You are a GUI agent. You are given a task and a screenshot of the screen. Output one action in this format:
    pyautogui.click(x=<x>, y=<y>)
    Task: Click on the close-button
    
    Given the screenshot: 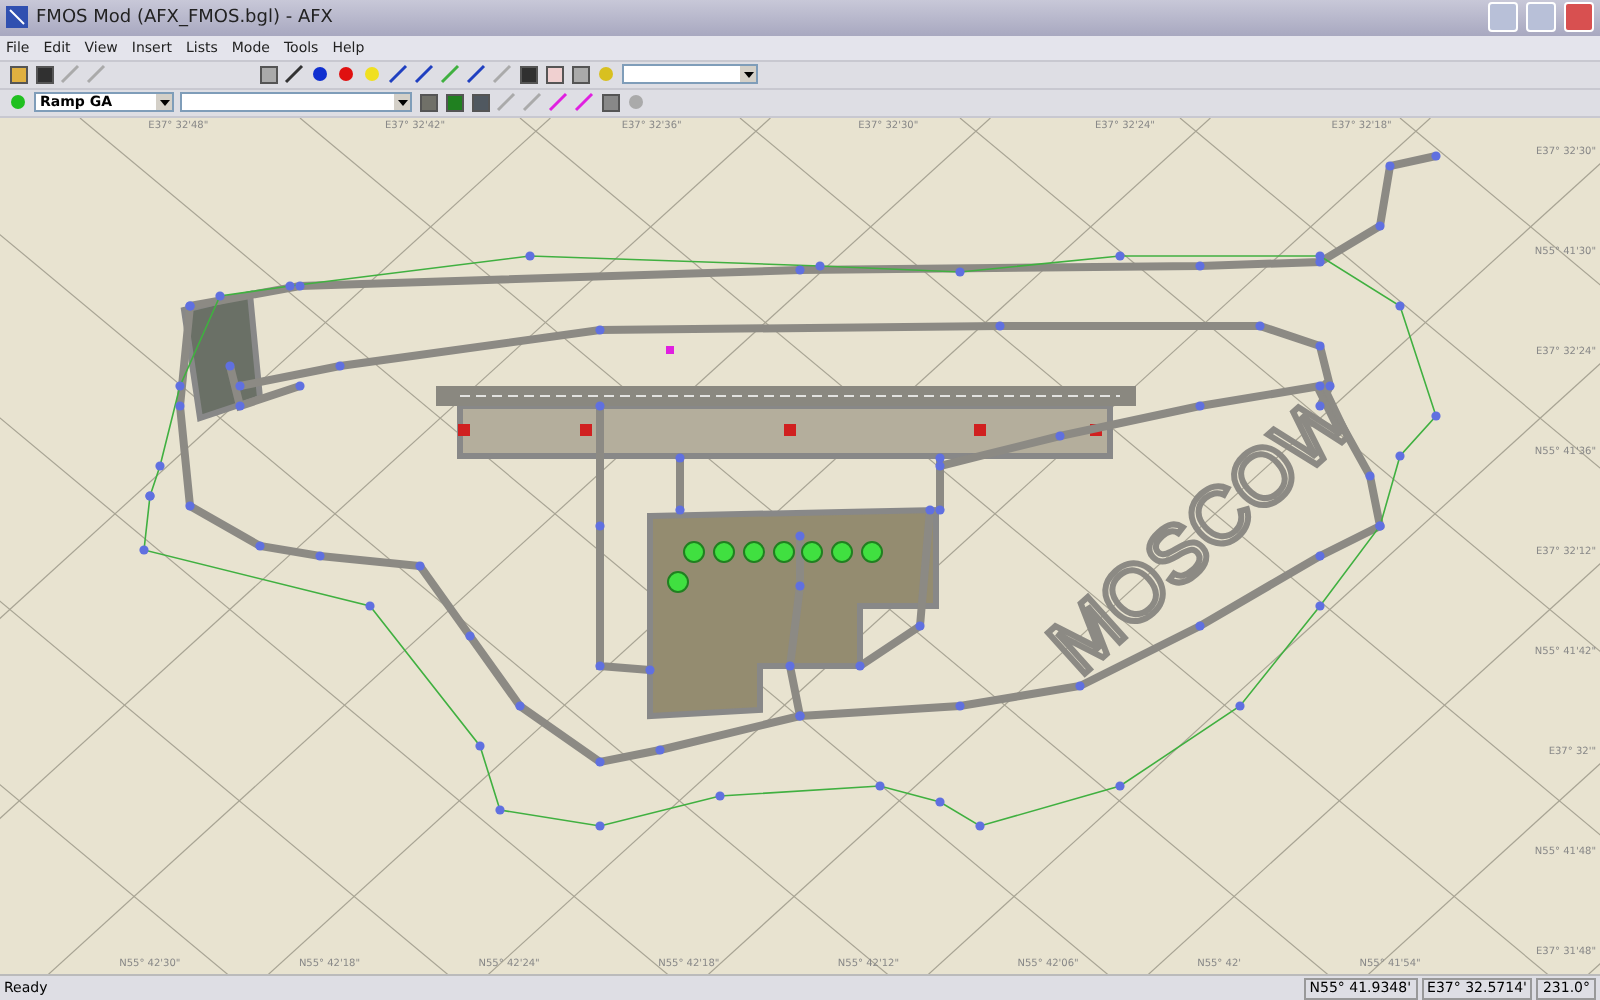 What is the action you would take?
    pyautogui.click(x=1579, y=17)
    